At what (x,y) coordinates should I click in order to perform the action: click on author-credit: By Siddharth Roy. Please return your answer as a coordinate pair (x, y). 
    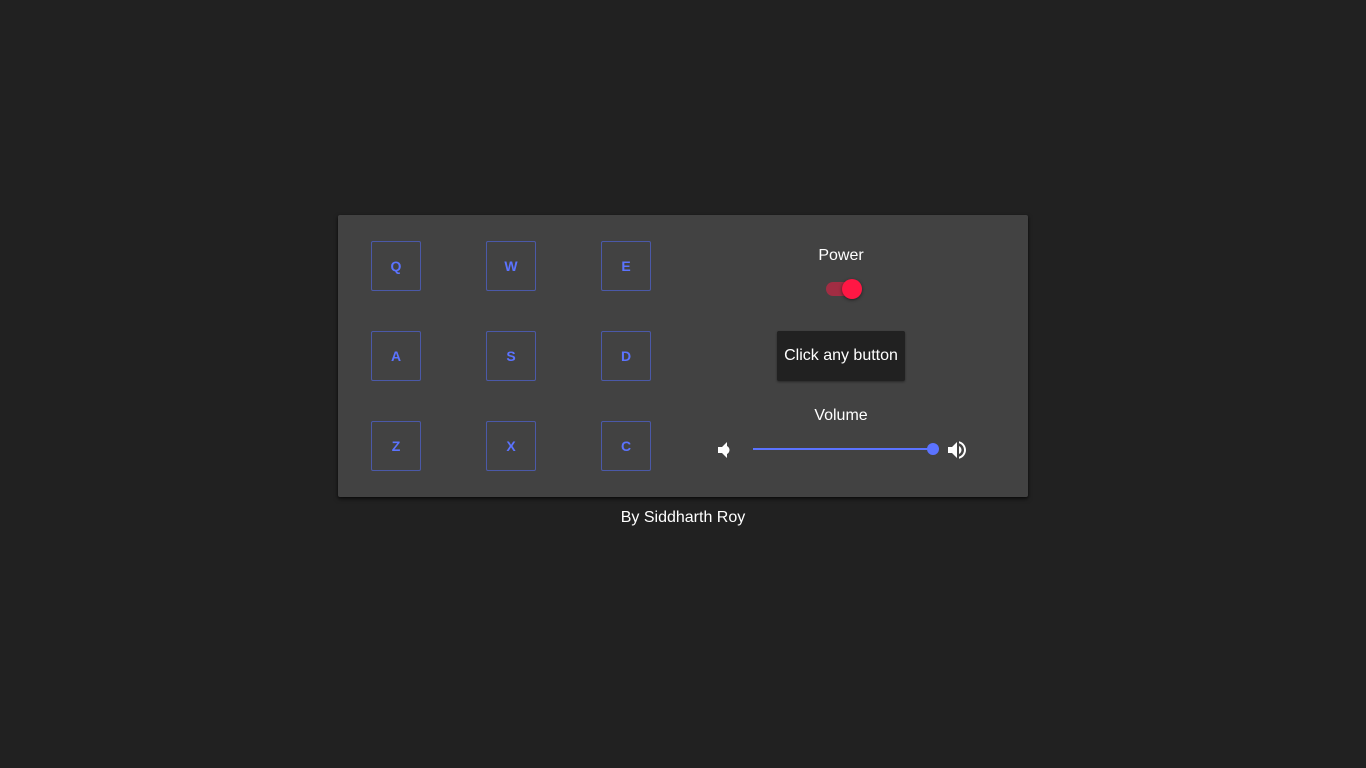
    Looking at the image, I should click on (683, 517).